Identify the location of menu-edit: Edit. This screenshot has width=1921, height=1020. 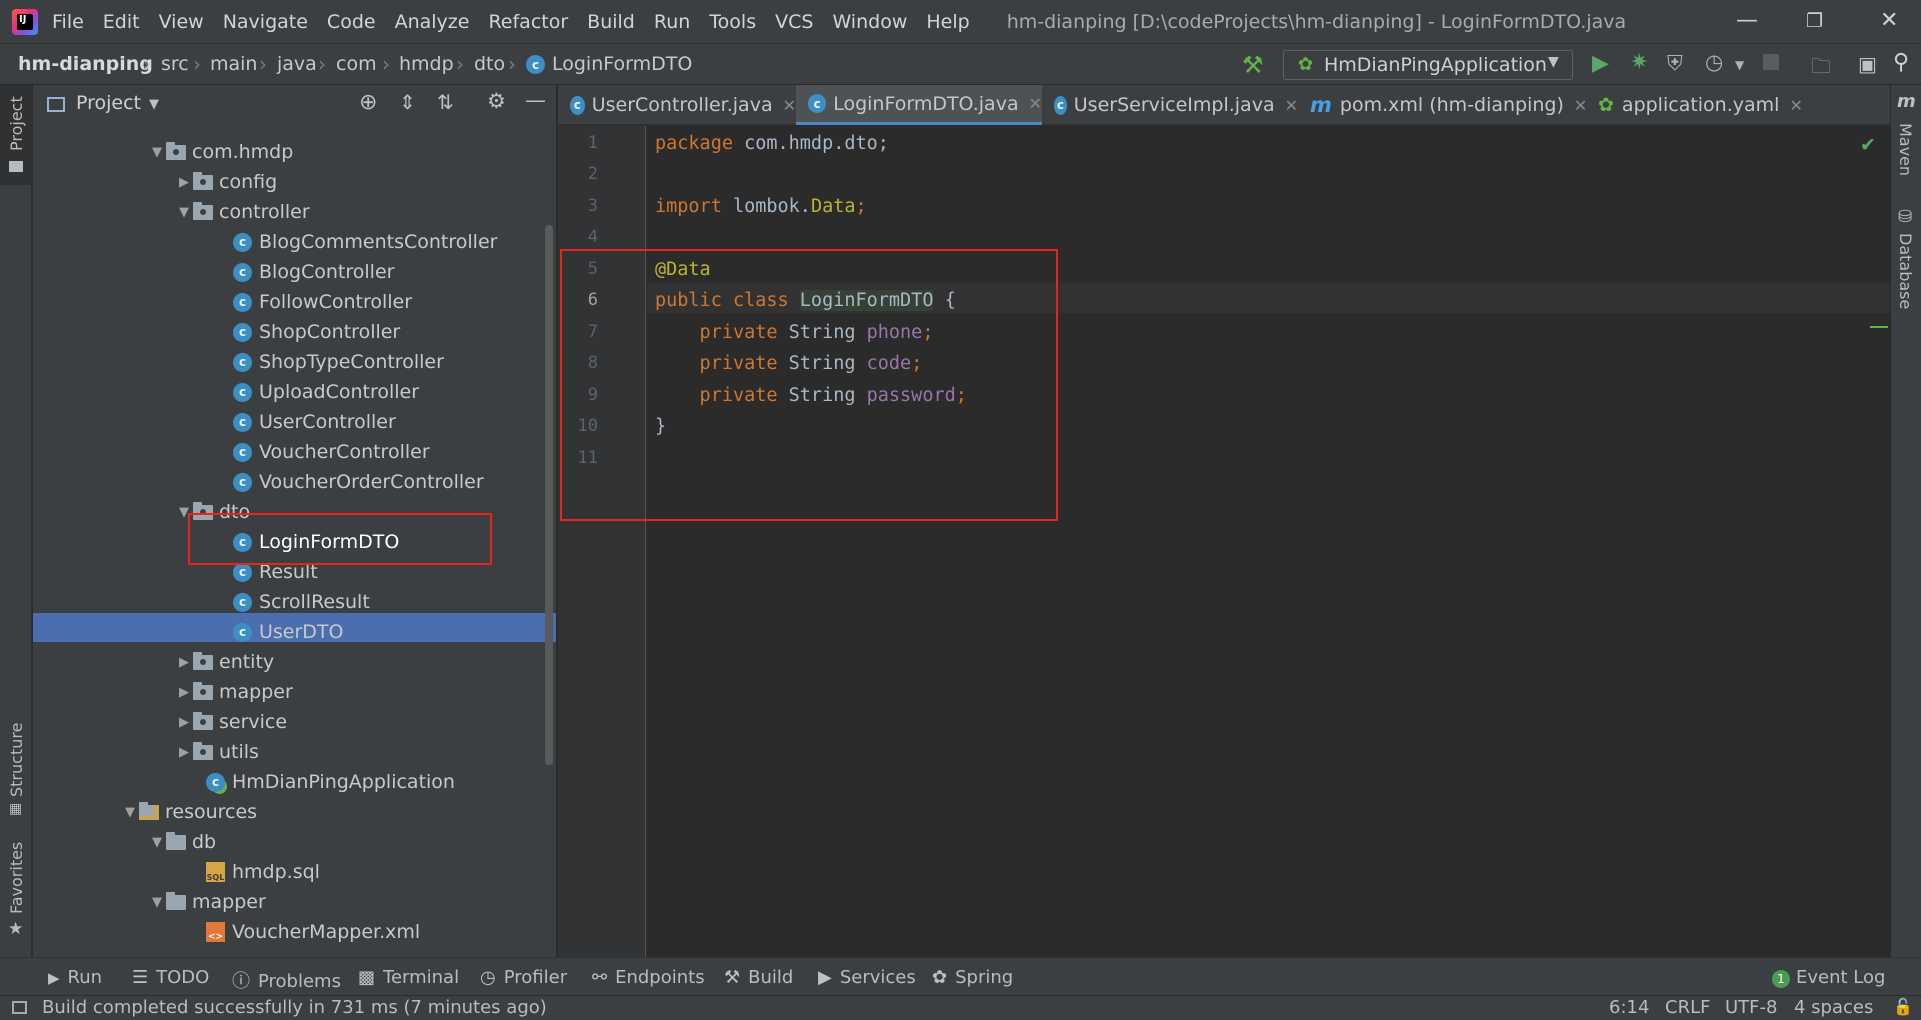
(121, 22).